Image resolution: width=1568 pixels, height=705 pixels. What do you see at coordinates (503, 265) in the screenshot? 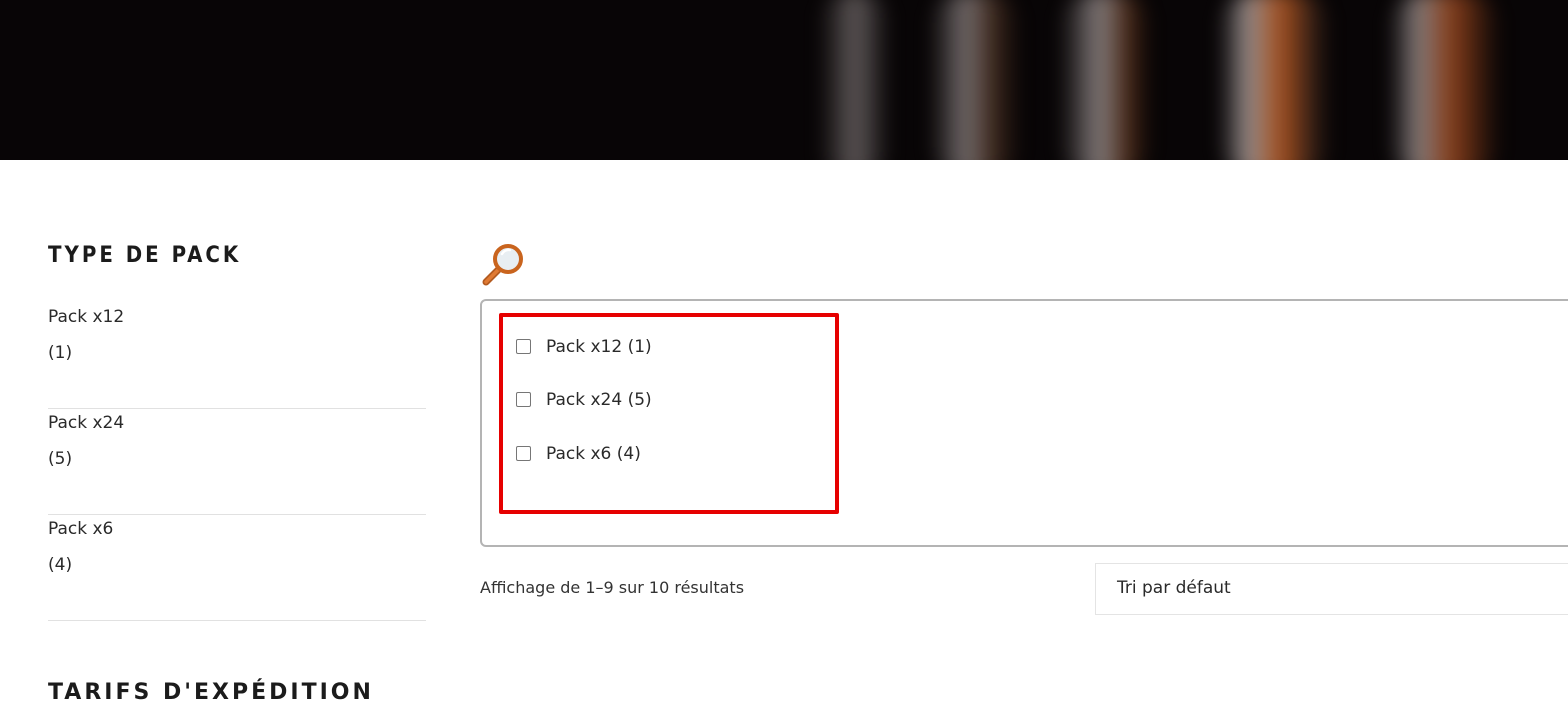
I see `search-icon` at bounding box center [503, 265].